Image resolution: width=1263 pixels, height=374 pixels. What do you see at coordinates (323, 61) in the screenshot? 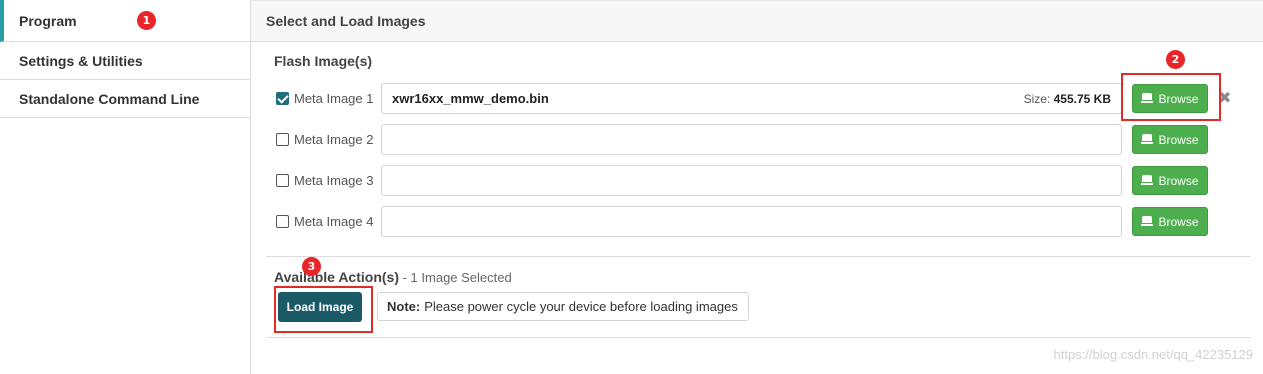
I see `flash-images-title: Flash Image(s)` at bounding box center [323, 61].